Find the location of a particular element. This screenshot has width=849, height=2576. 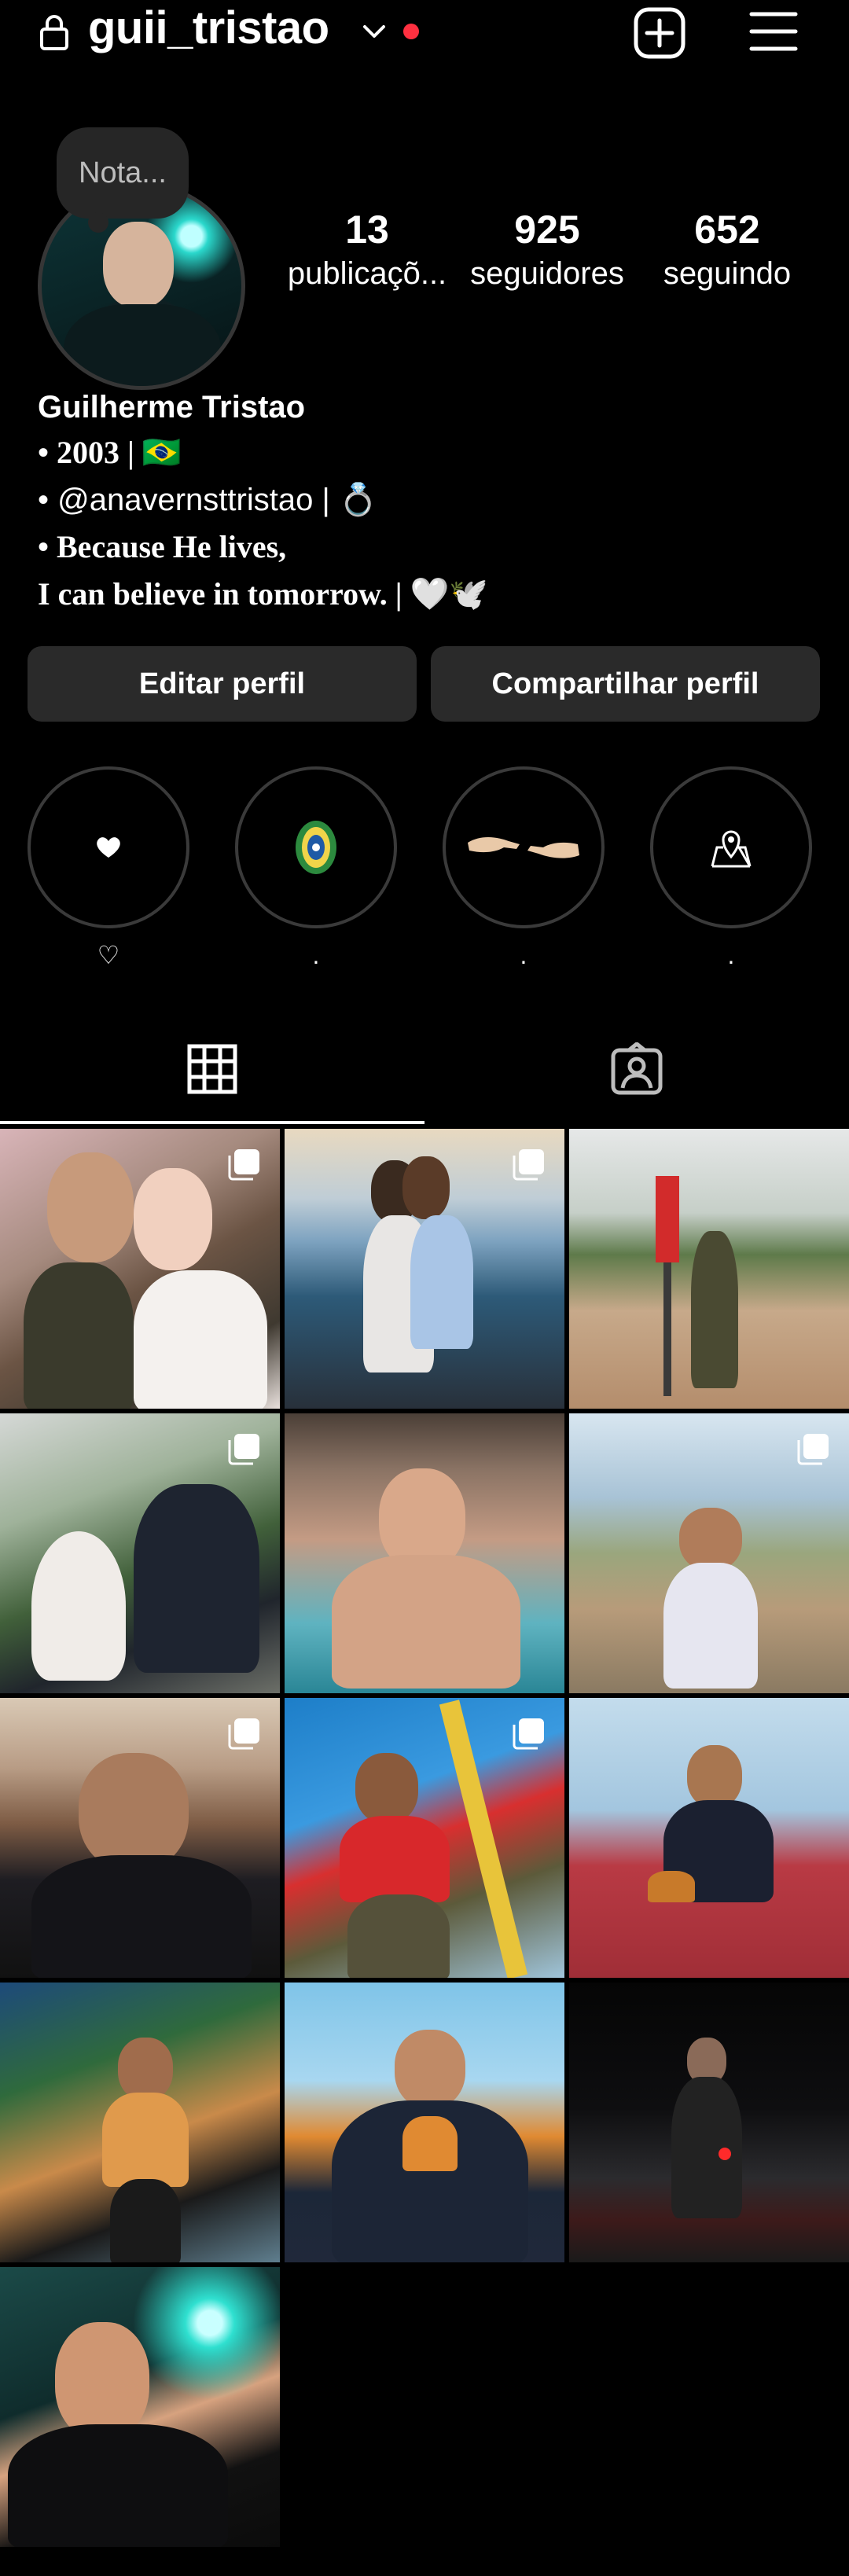

plus-square-icon is located at coordinates (659, 33).